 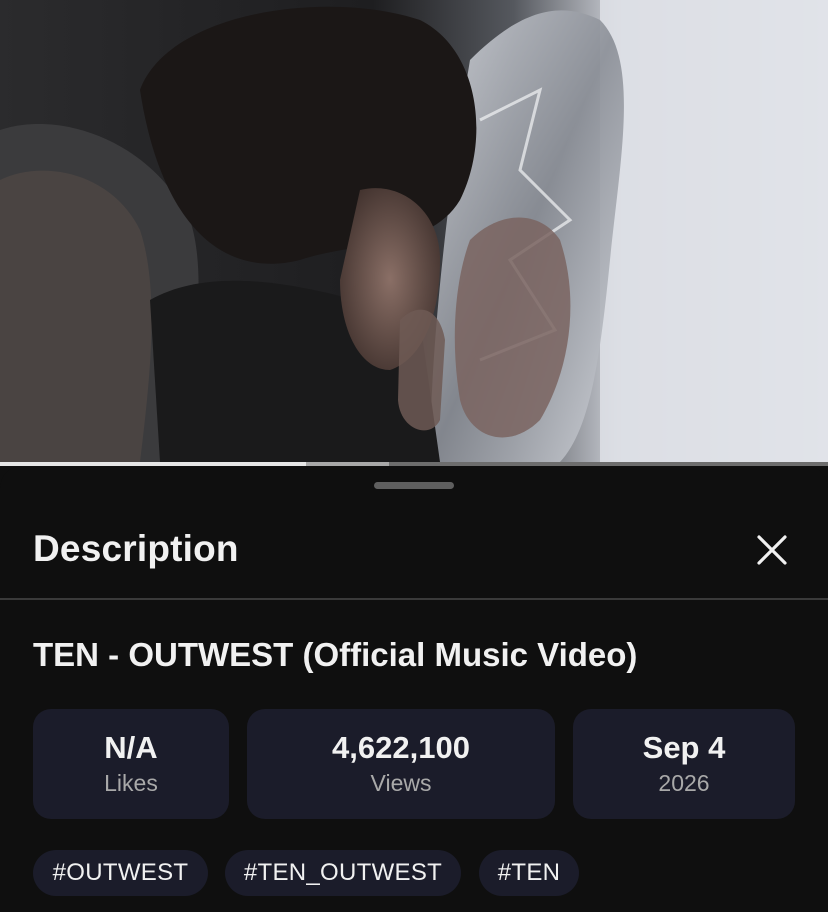 I want to click on hashtag-ten-outwest: #TEN_OUTWEST, so click(x=343, y=873).